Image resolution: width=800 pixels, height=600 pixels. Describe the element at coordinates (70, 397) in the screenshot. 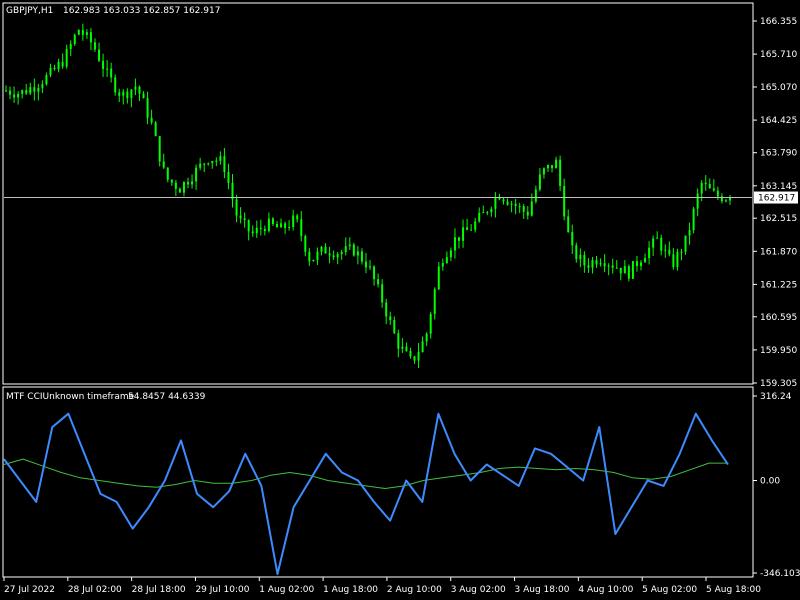

I see `indicator-label: MTF CCIUnknown timeframe` at that location.